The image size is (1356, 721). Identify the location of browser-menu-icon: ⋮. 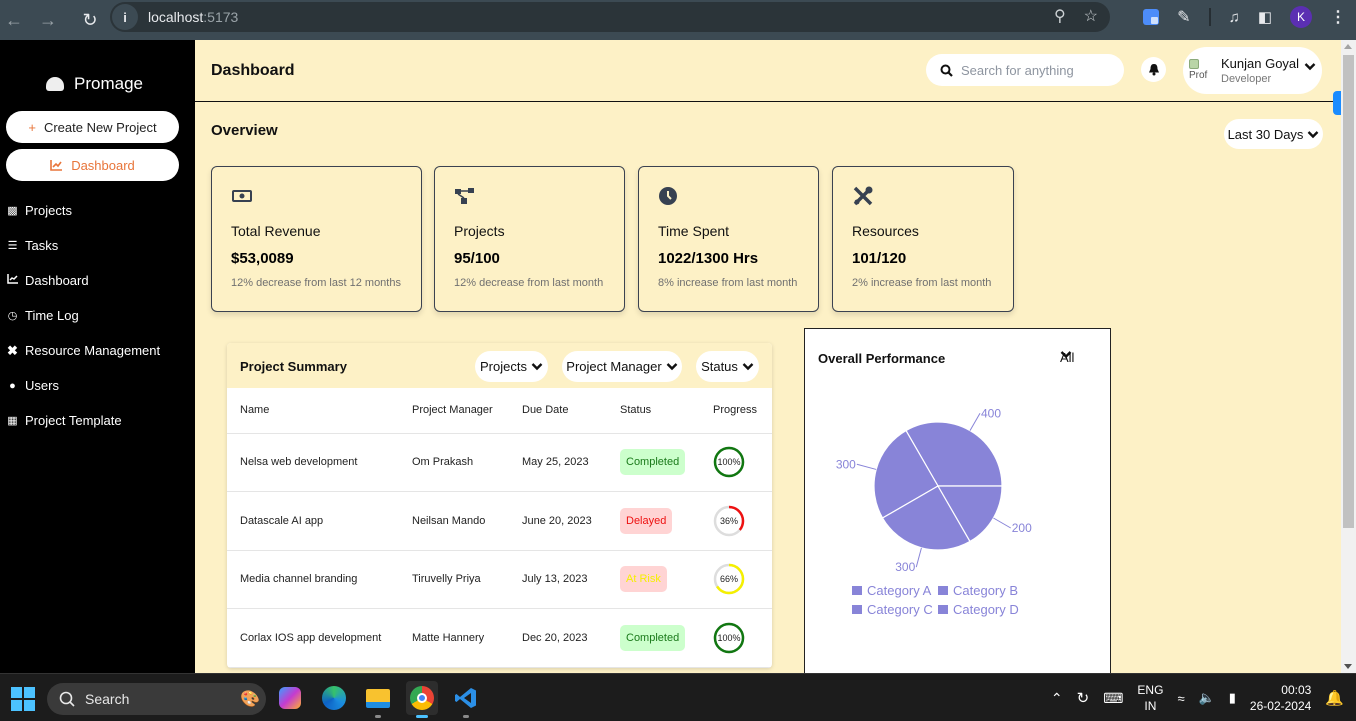
(1338, 17).